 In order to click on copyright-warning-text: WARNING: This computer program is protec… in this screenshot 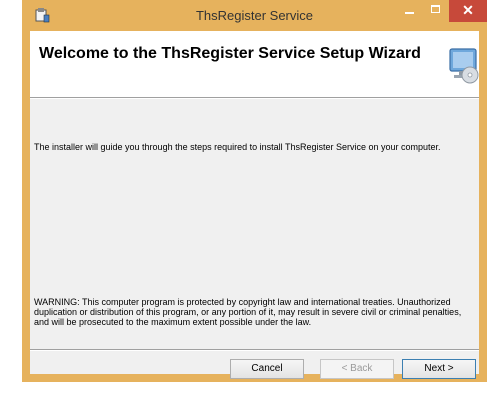, I will do `click(248, 312)`.